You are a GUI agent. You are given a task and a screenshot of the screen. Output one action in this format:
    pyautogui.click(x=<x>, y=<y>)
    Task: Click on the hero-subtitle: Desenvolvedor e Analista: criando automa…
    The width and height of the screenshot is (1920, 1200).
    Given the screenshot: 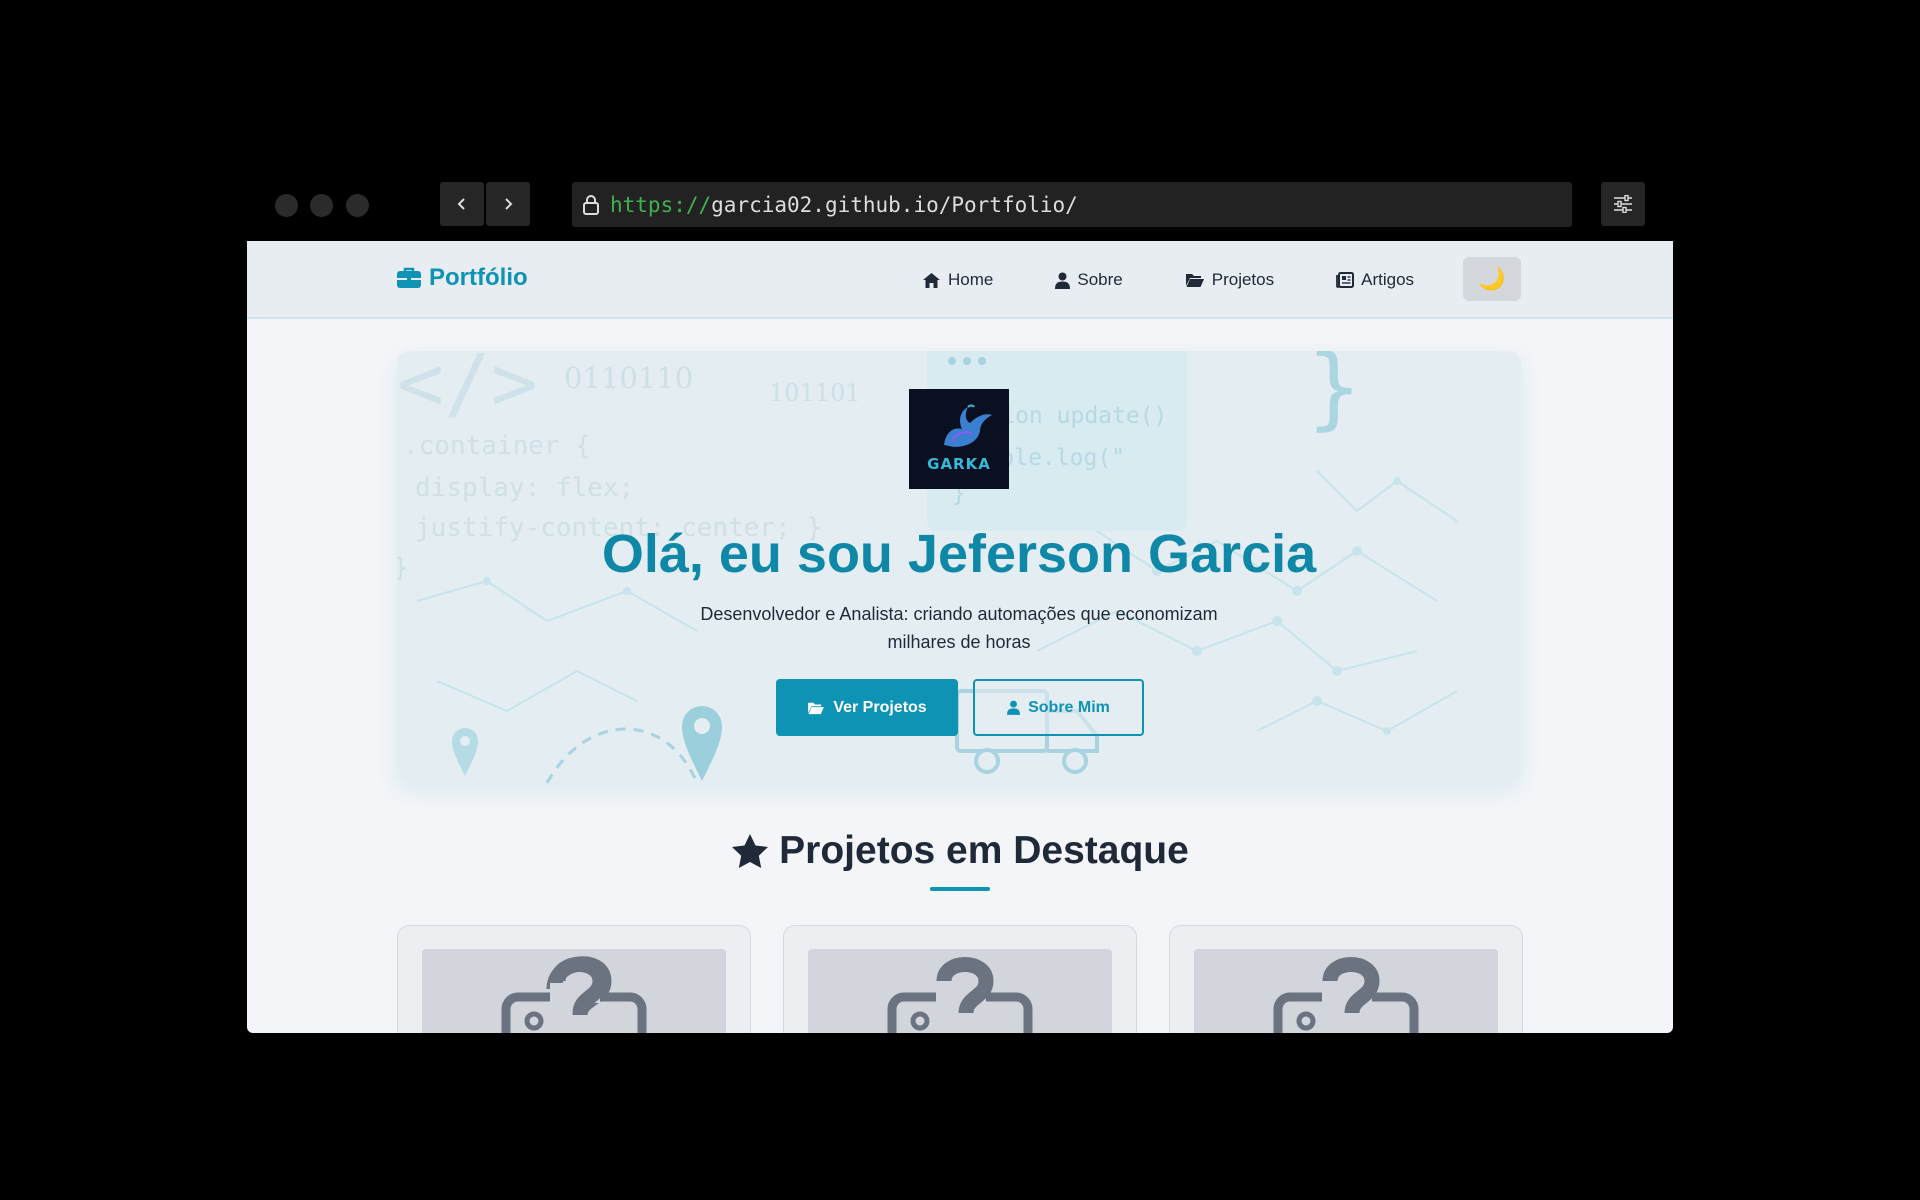 What is the action you would take?
    pyautogui.click(x=959, y=628)
    